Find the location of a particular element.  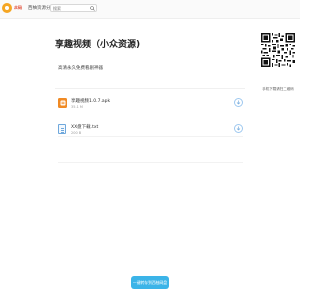

page-description: 高清永久免费看剧神器 is located at coordinates (80, 68).